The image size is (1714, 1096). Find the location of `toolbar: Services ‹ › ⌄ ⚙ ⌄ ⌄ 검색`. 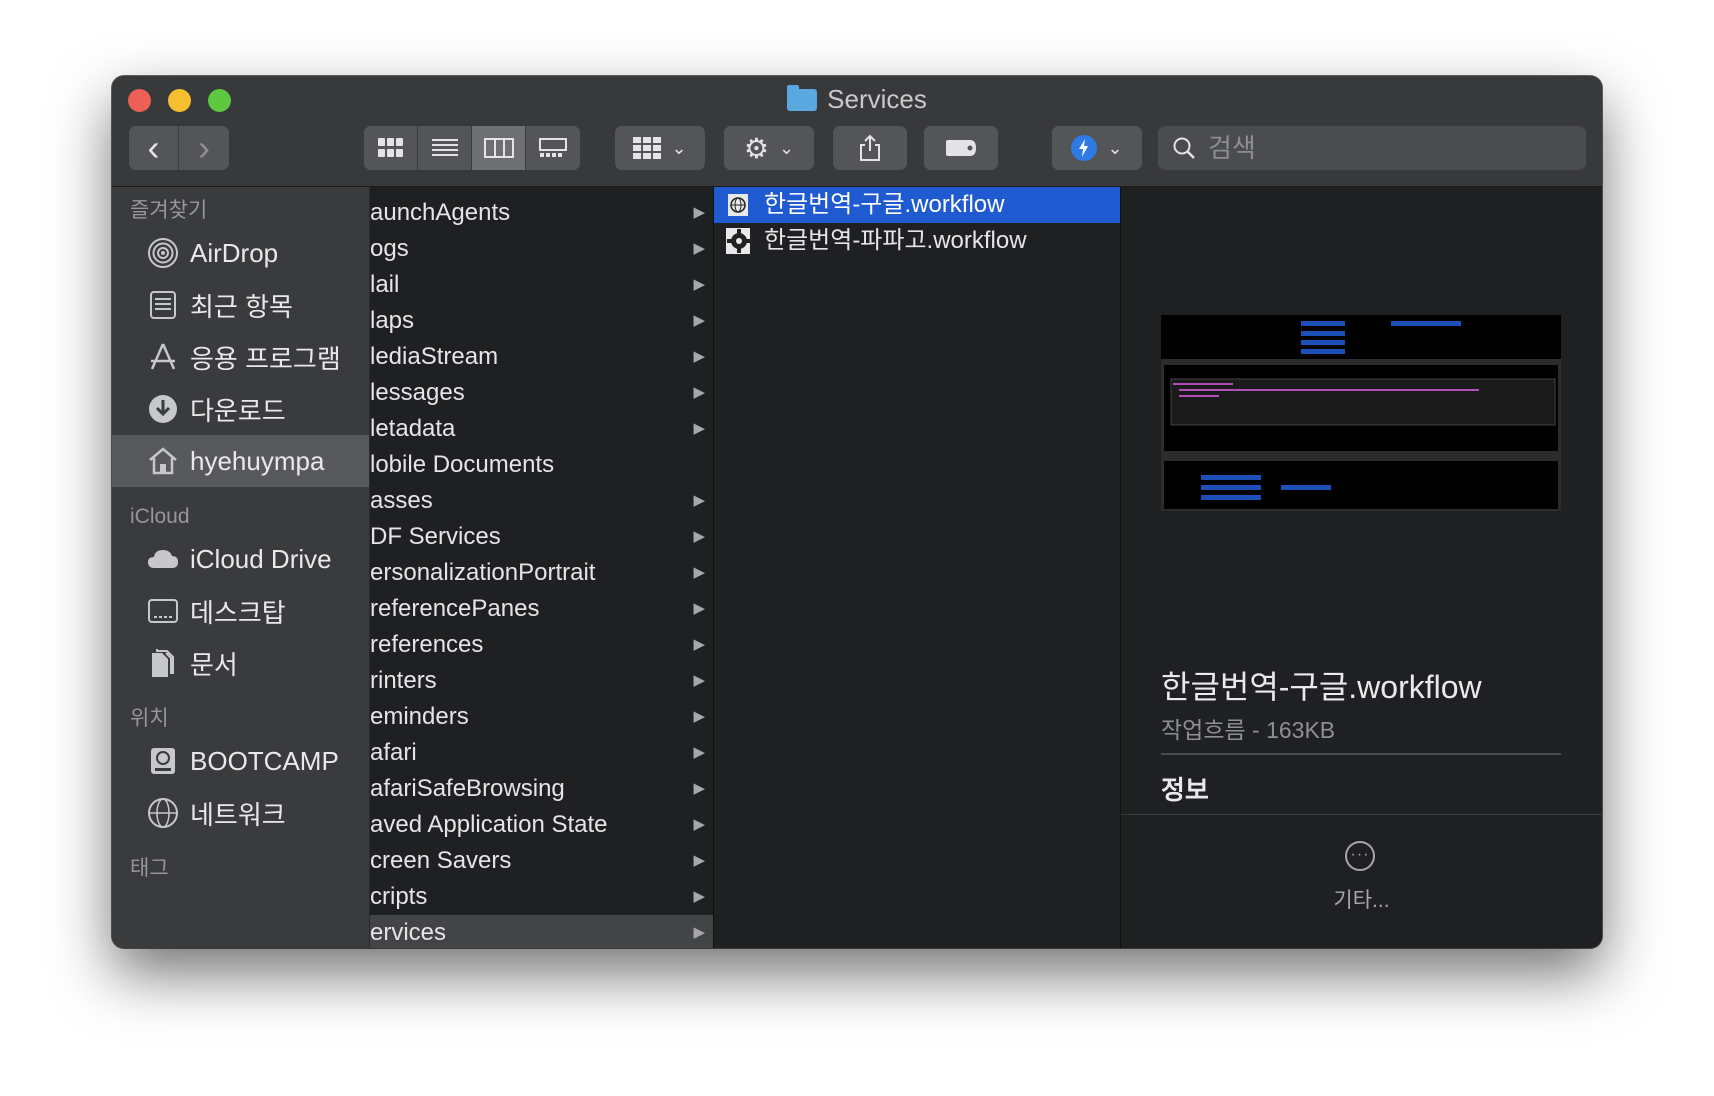

toolbar: Services ‹ › ⌄ ⚙ ⌄ ⌄ 검색 is located at coordinates (857, 131).